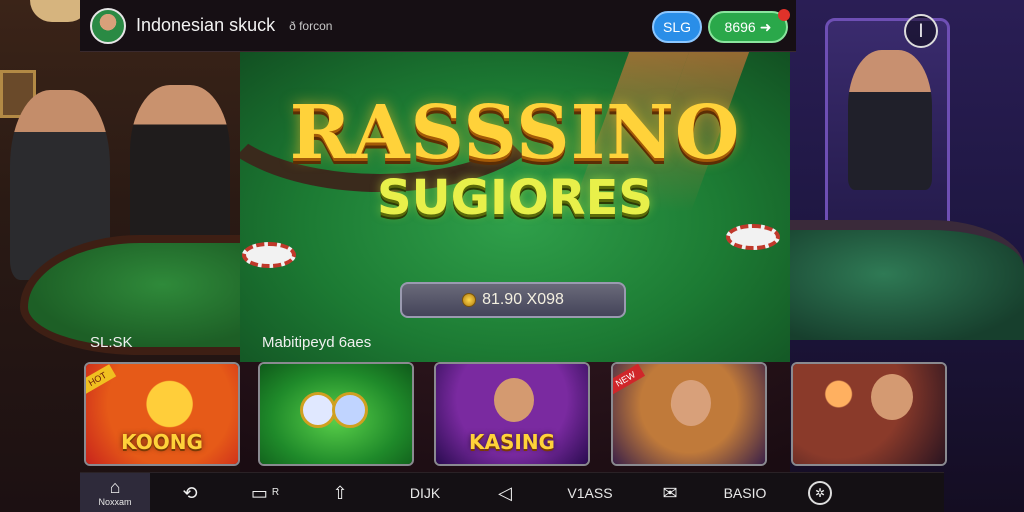  Describe the element at coordinates (180, 167) in the screenshot. I see `player-figure` at that location.